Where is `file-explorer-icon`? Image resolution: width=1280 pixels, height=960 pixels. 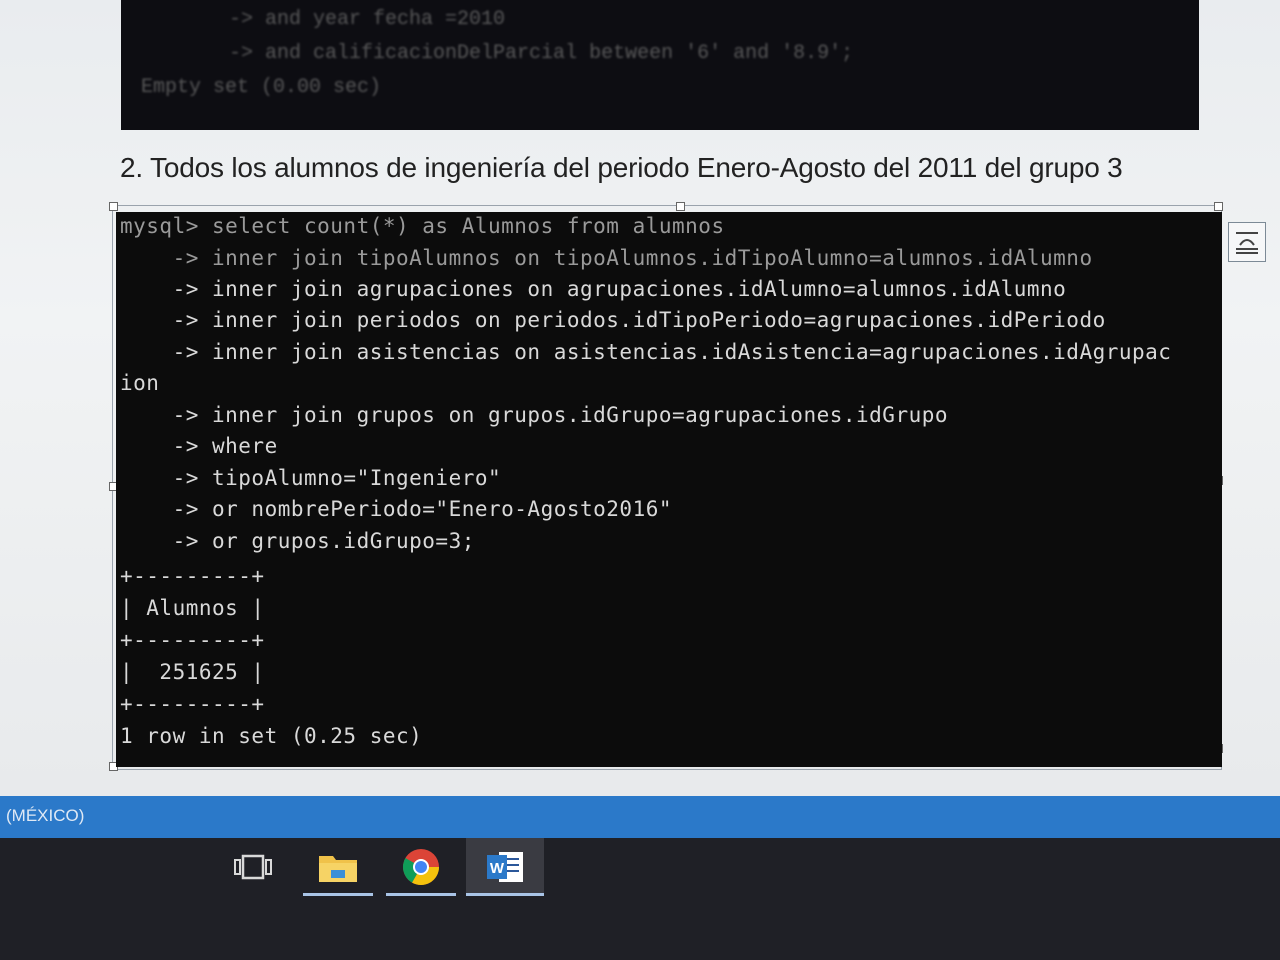 file-explorer-icon is located at coordinates (338, 869).